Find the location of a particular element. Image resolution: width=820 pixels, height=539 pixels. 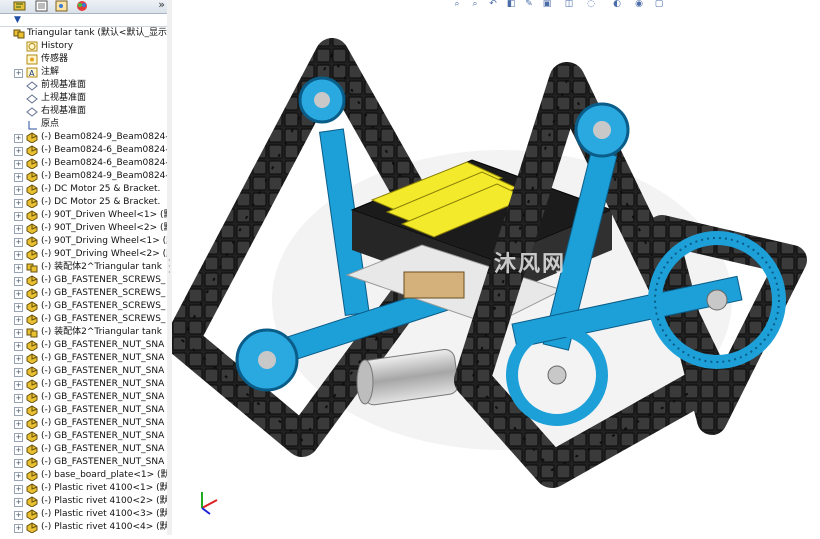

edit-appearance-icon: ◐ is located at coordinates (617, 4).